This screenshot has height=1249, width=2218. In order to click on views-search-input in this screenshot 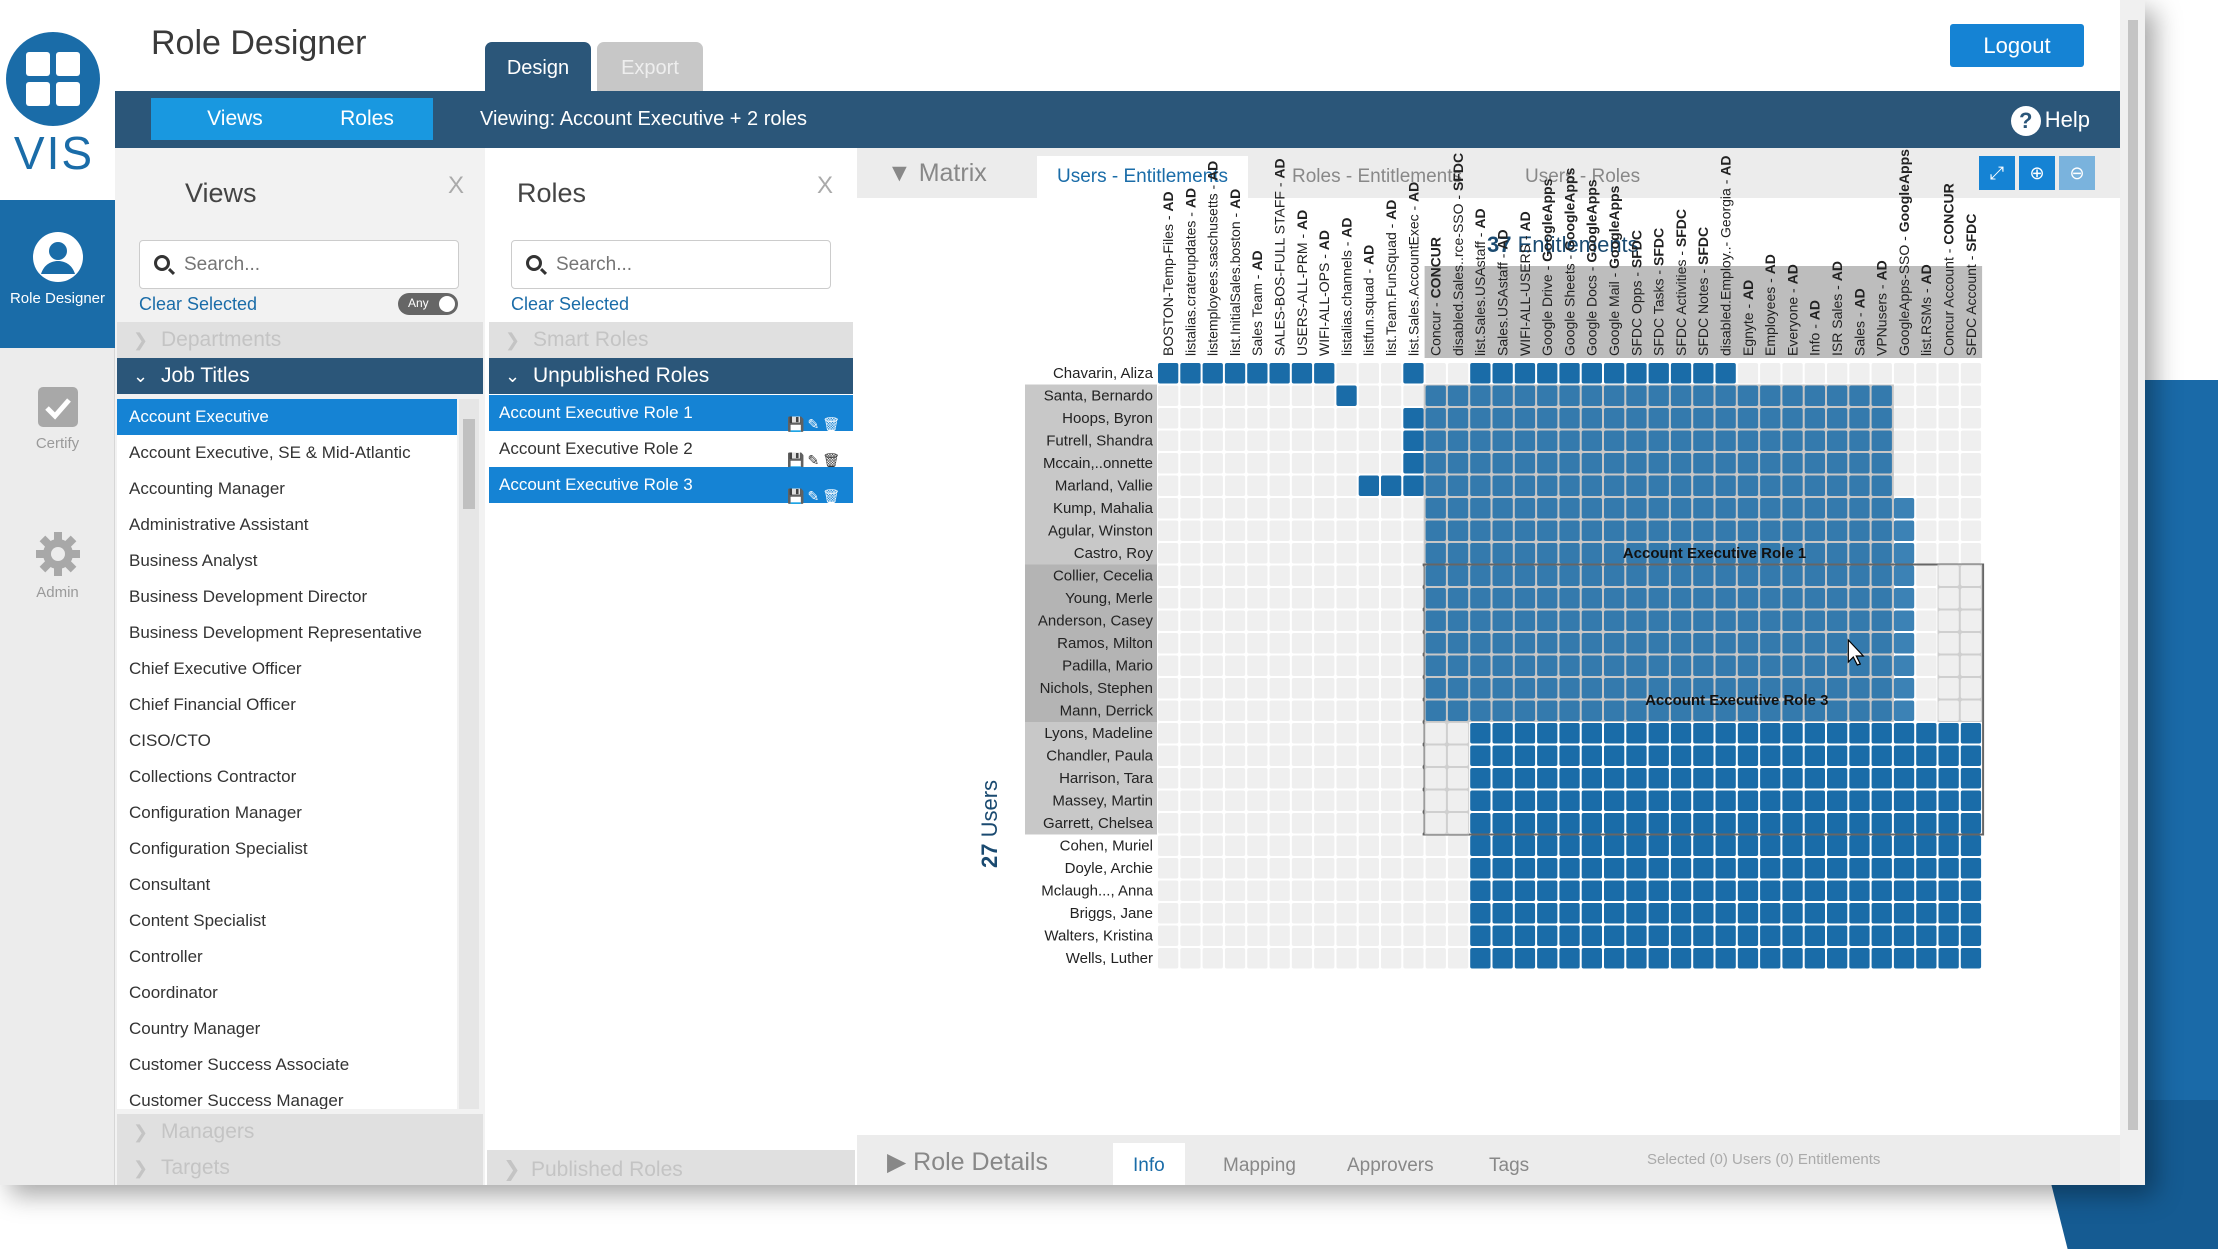, I will do `click(299, 264)`.